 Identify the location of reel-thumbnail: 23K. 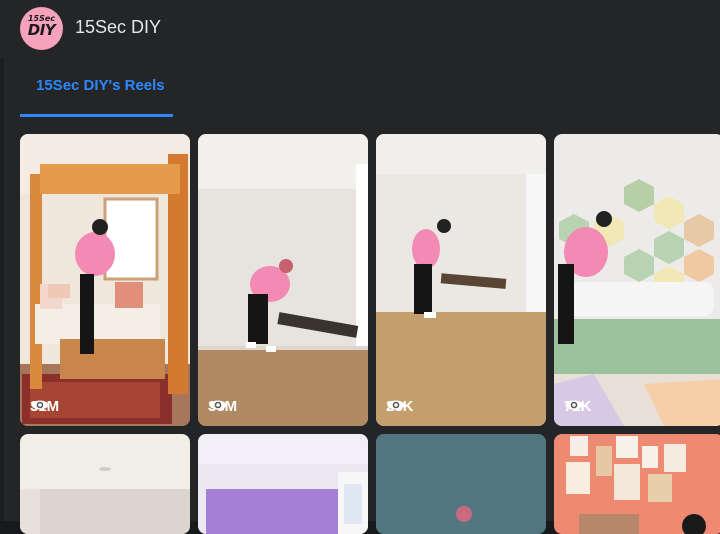
(461, 280).